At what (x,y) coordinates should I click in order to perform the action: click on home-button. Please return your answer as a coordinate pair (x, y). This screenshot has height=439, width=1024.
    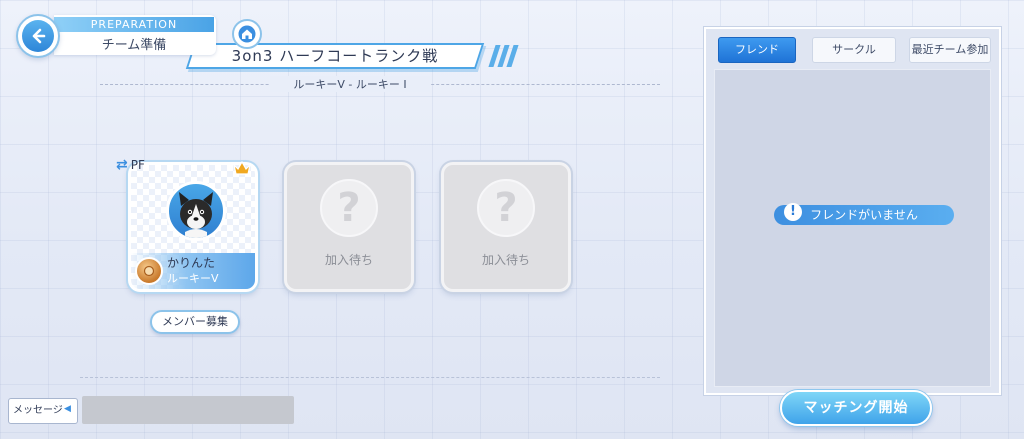
    Looking at the image, I should click on (247, 34).